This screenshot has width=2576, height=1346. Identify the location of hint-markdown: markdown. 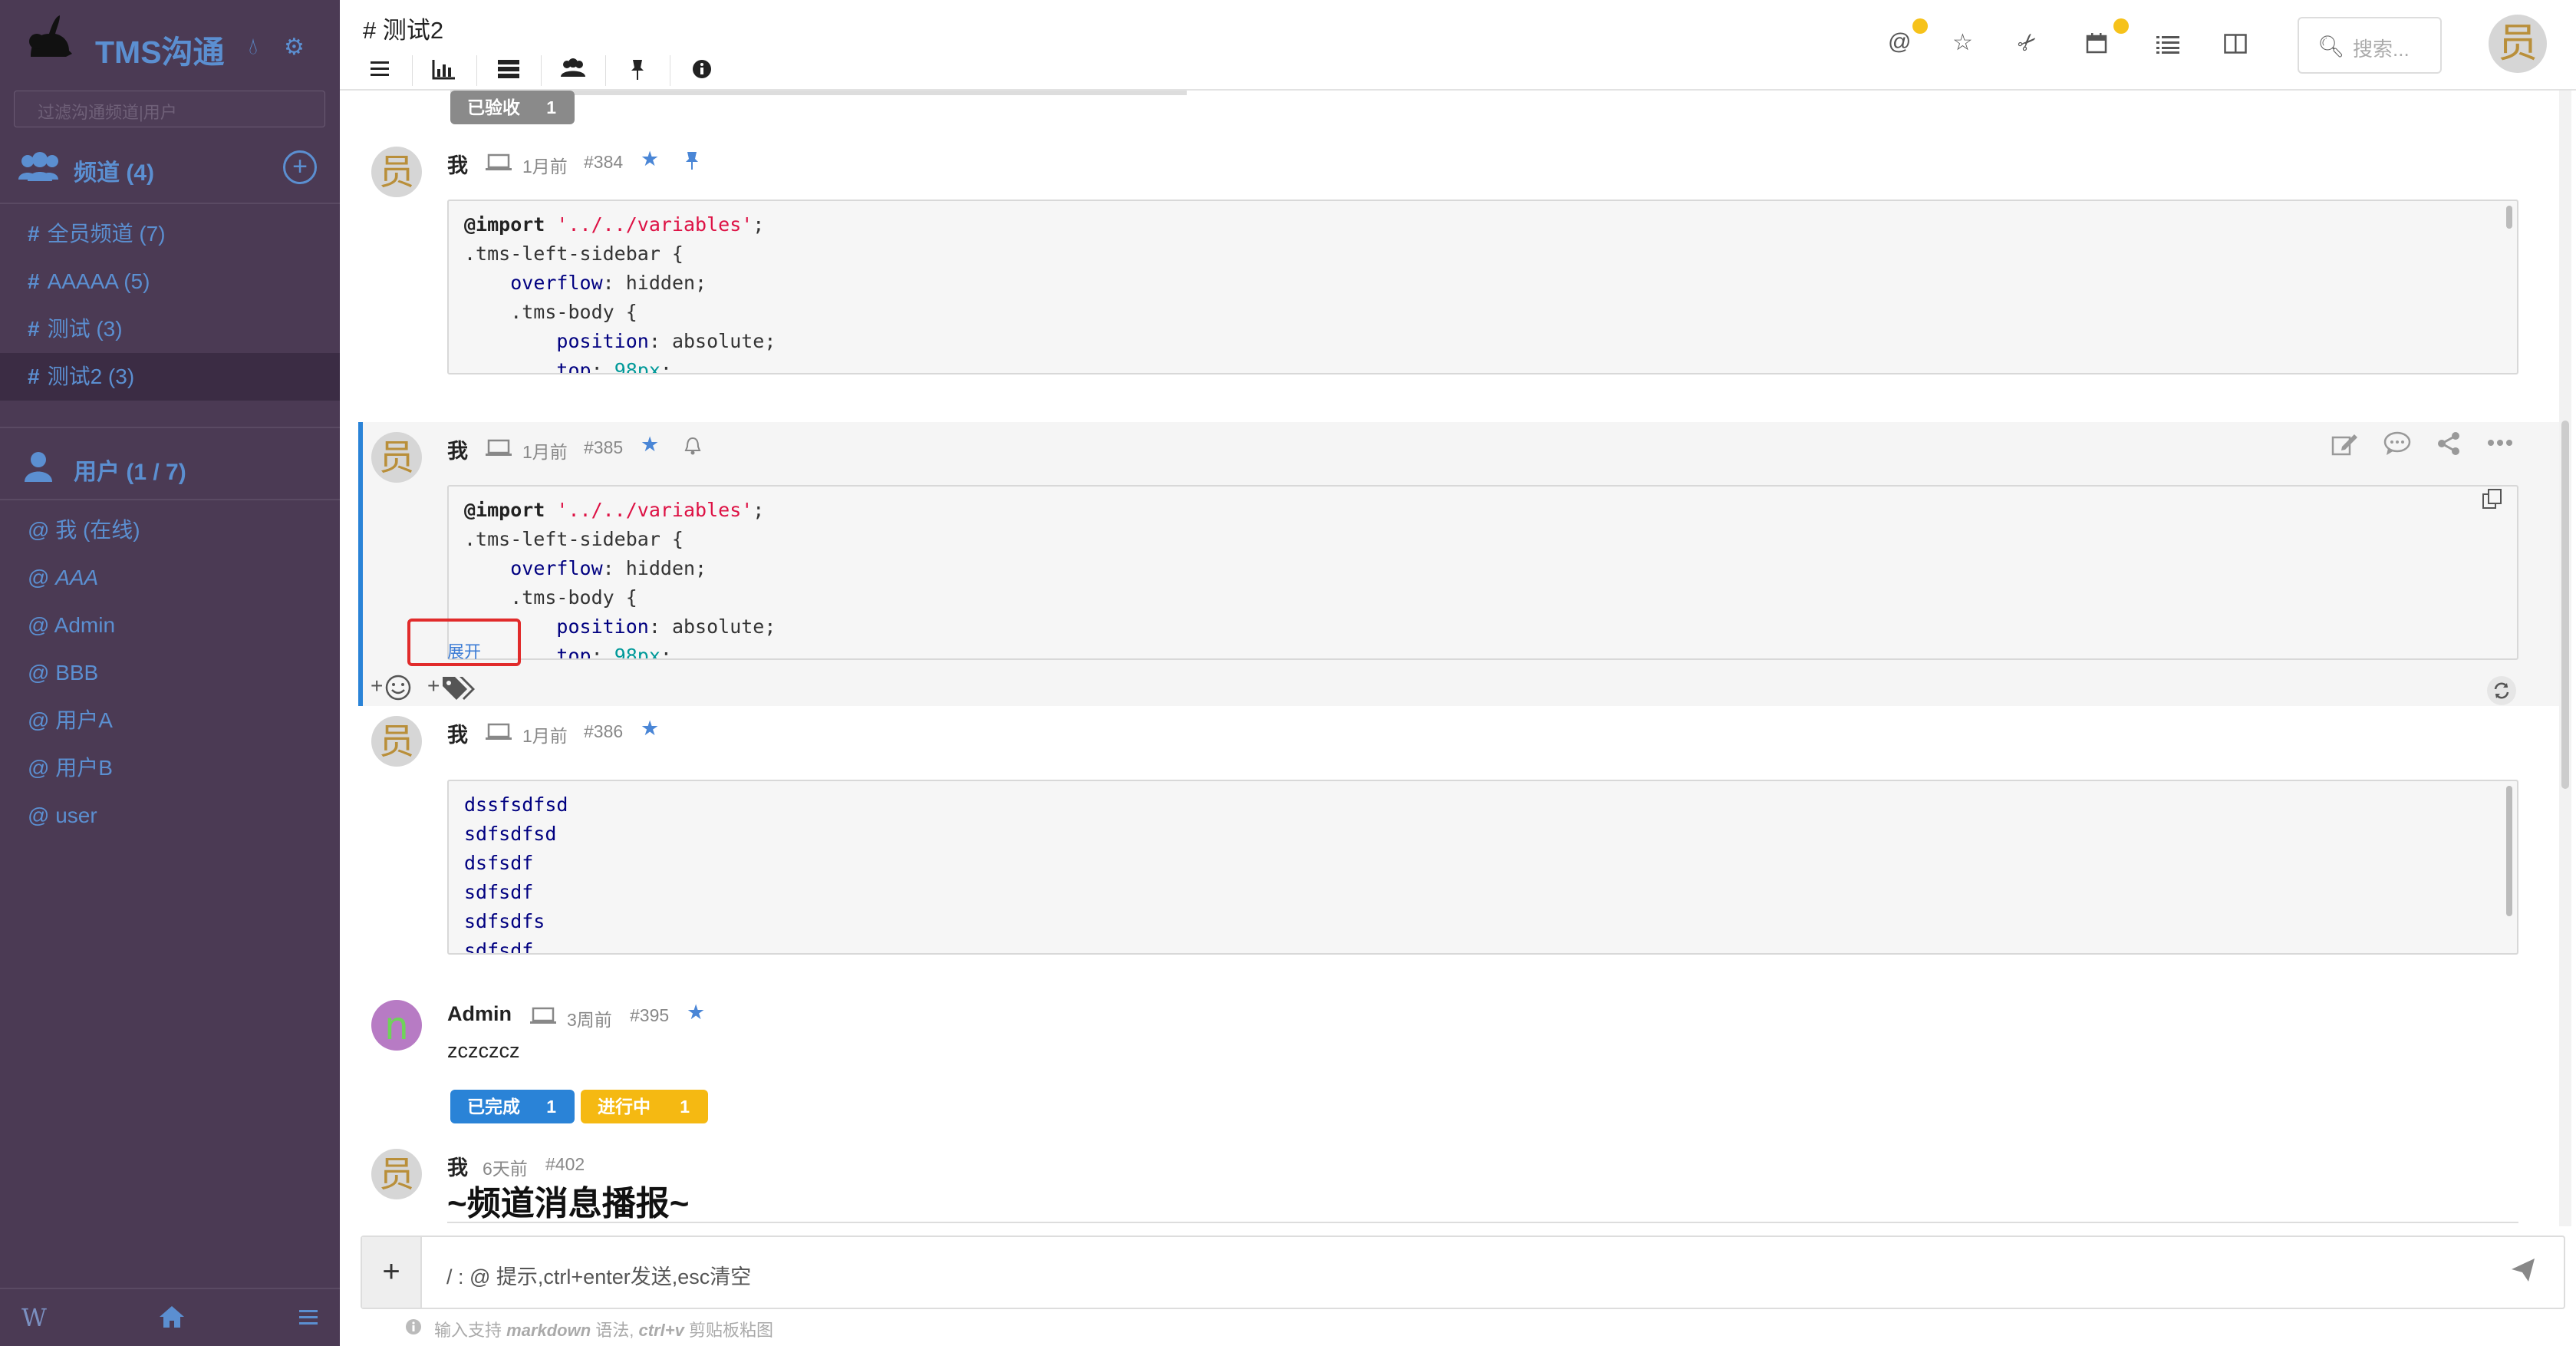
(548, 1330).